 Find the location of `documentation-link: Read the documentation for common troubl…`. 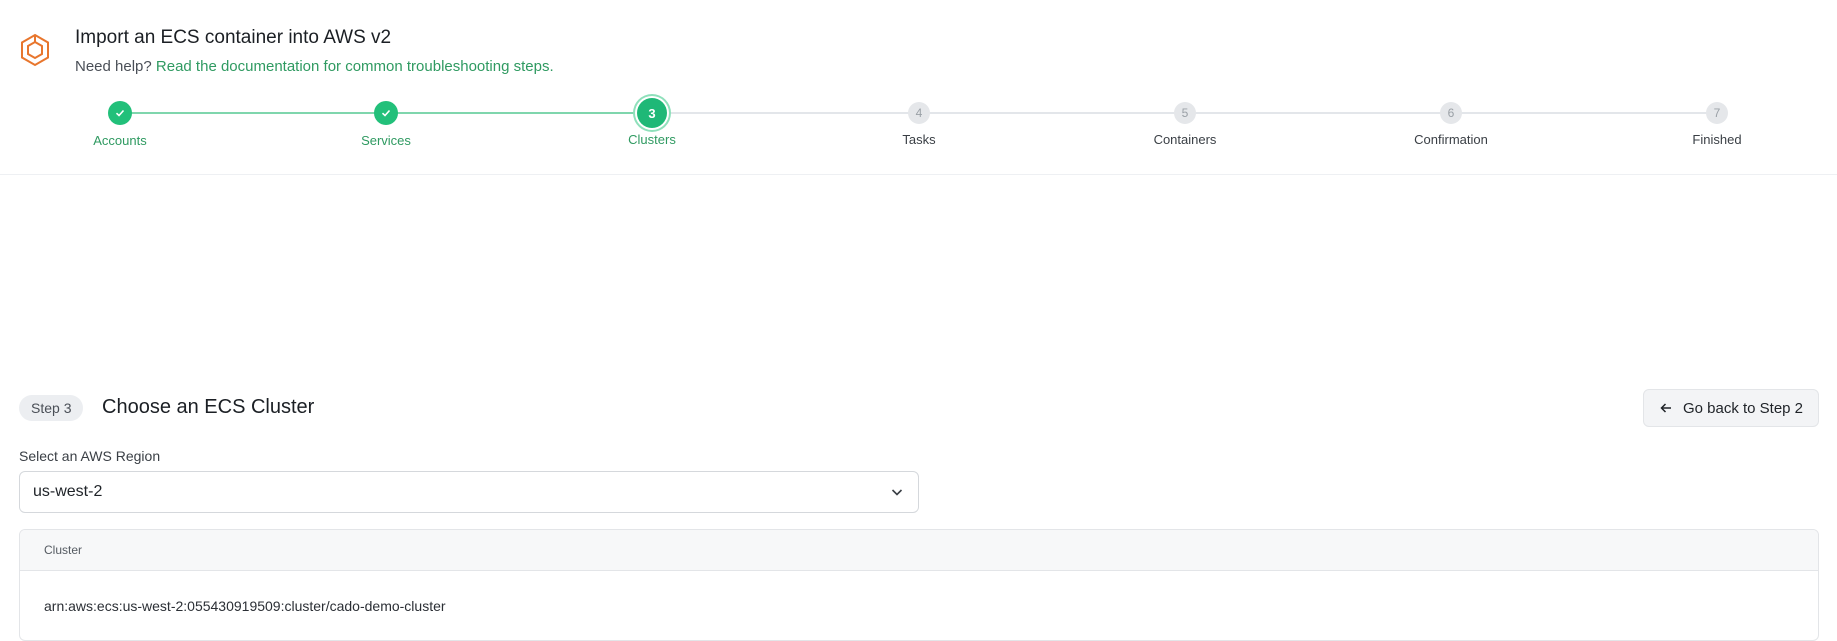

documentation-link: Read the documentation for common troubl… is located at coordinates (355, 66).